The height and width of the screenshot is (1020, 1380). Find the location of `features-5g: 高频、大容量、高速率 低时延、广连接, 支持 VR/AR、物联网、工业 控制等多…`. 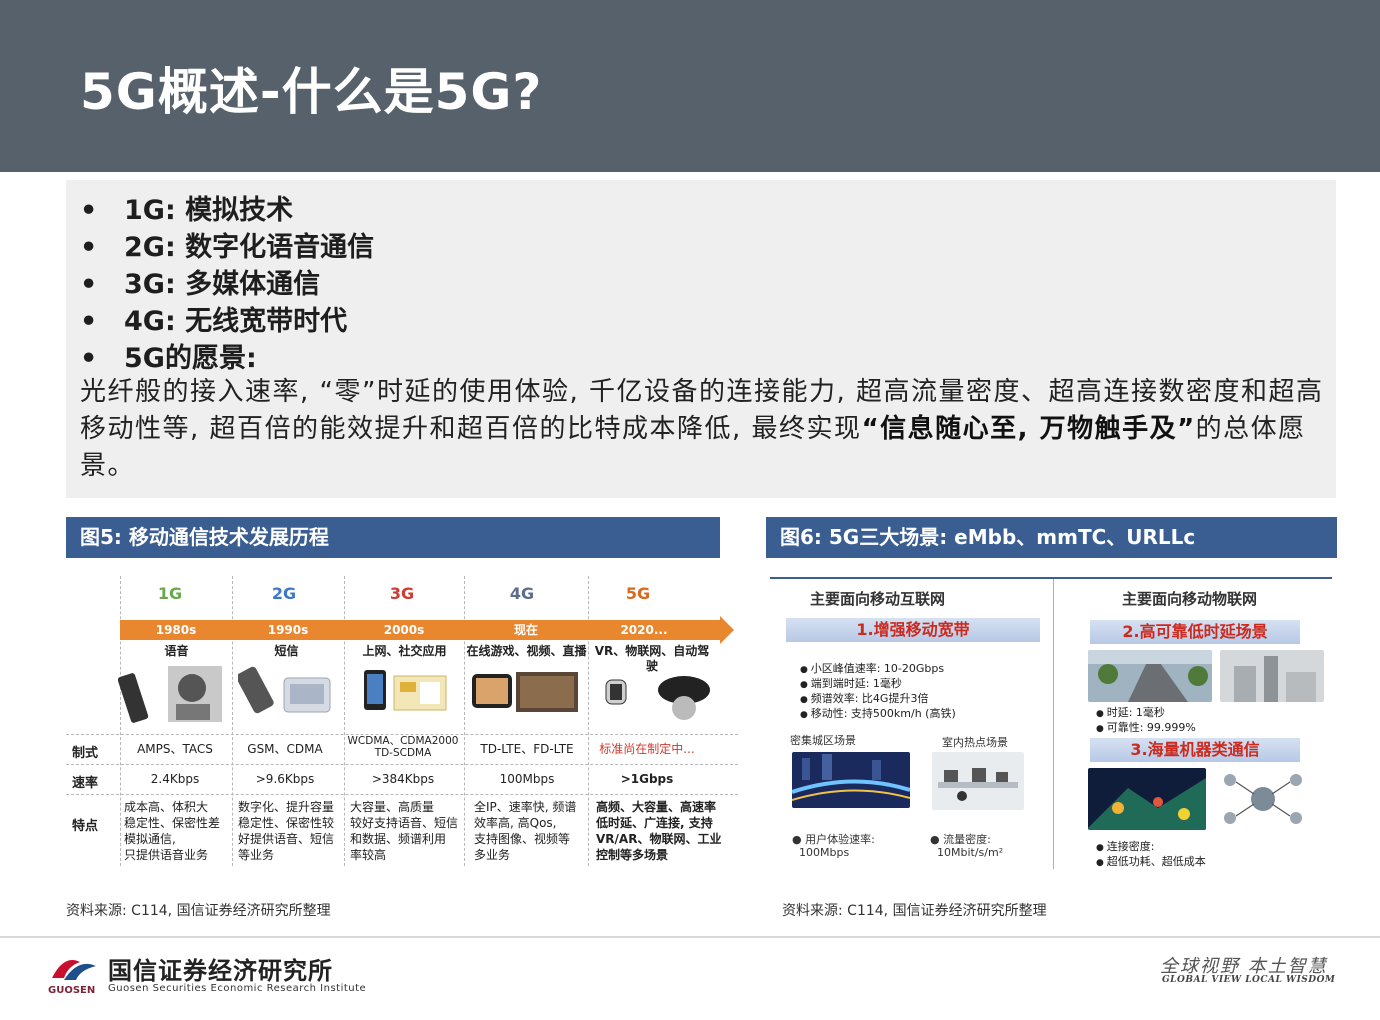

features-5g: 高频、大容量、高速率 低时延、广连接, 支持 VR/AR、物联网、工业 控制等多… is located at coordinates (666, 831).